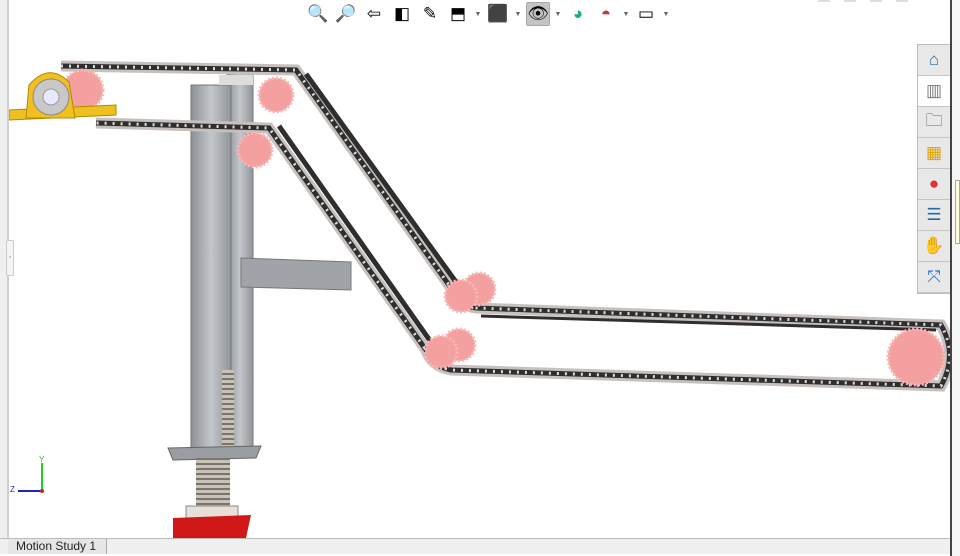 This screenshot has width=960, height=556. I want to click on tab-motion-study-1: Motion Study 1, so click(57, 546).